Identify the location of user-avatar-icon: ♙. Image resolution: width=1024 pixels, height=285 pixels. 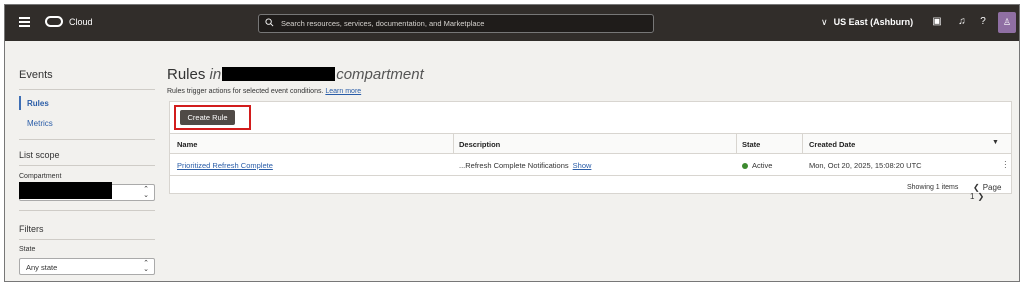
(1007, 22).